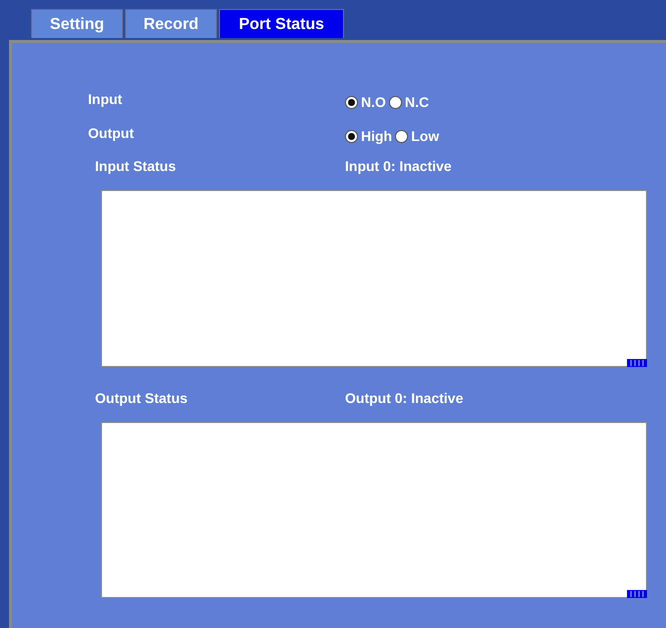 This screenshot has width=666, height=628. I want to click on tab: Setting, so click(77, 23).